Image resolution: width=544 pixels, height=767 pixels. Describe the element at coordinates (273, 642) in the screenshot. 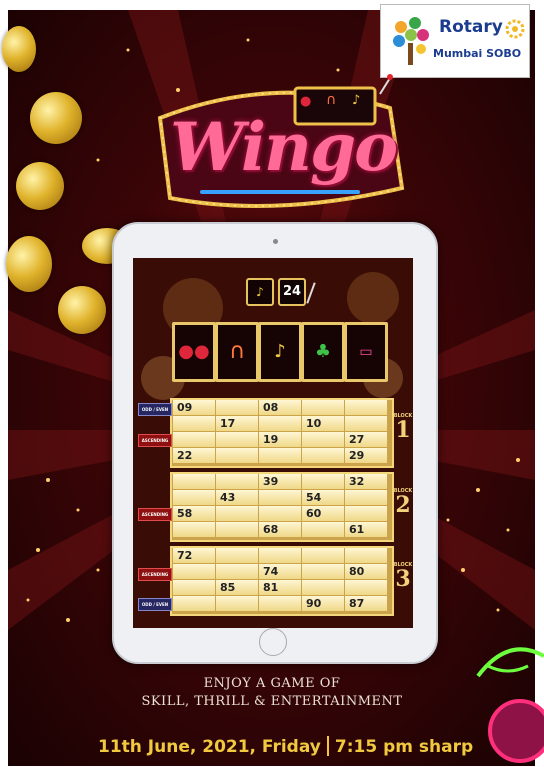

I see `home-button` at that location.